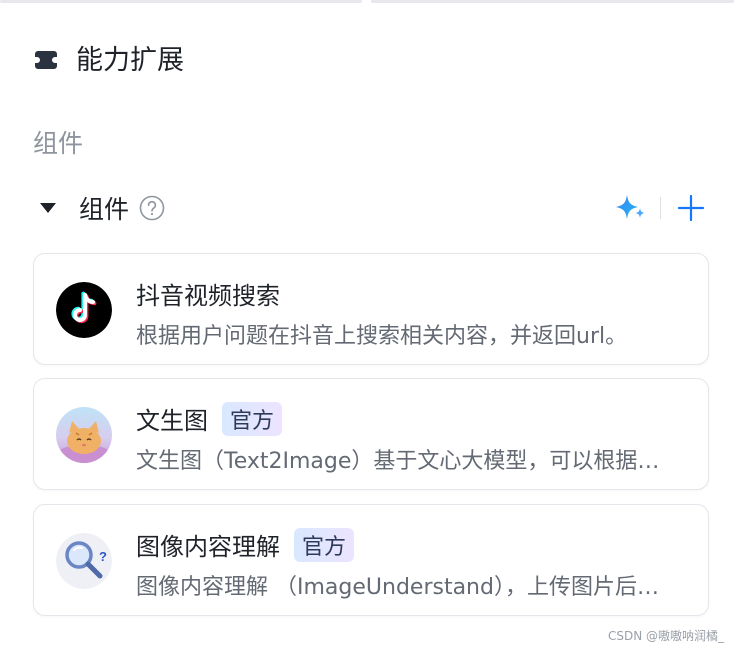 The height and width of the screenshot is (652, 734). I want to click on help-icon, so click(152, 208).